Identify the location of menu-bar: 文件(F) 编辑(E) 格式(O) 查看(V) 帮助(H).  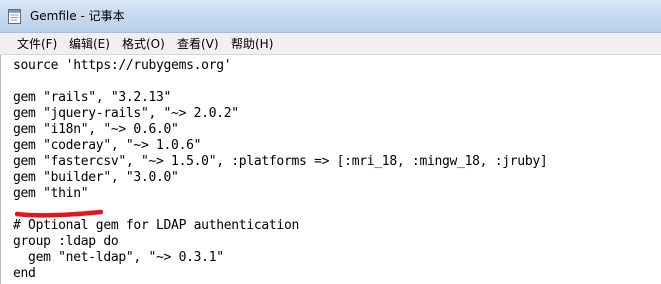
(330, 44).